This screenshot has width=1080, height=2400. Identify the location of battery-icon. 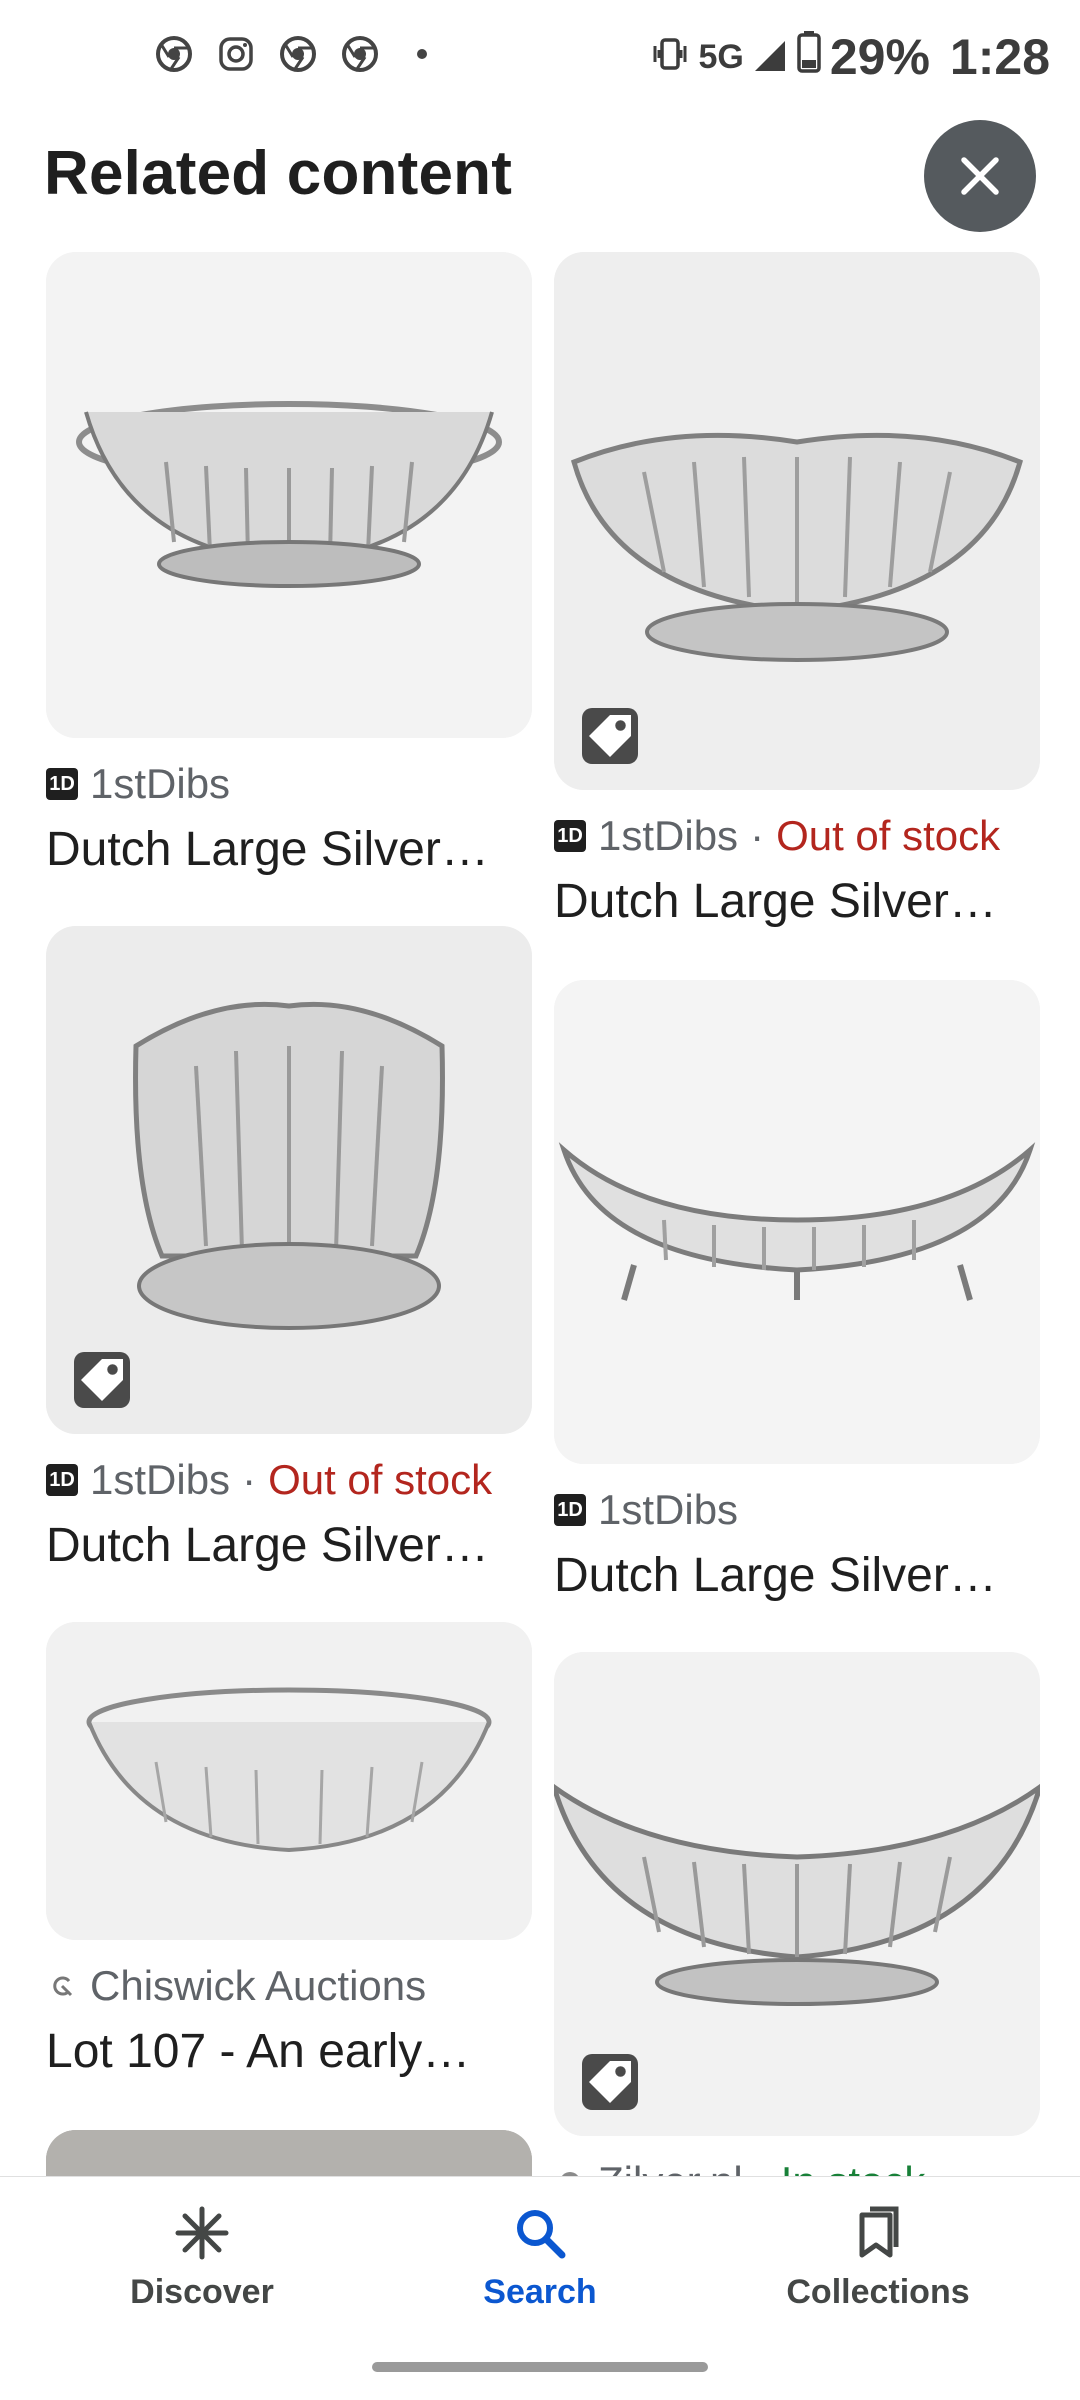
(809, 57).